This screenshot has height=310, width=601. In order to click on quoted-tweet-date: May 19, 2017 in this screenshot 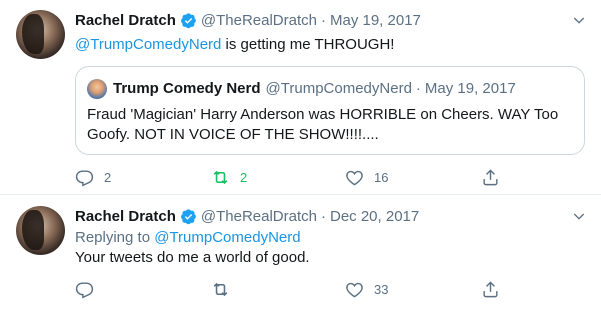, I will do `click(470, 88)`.